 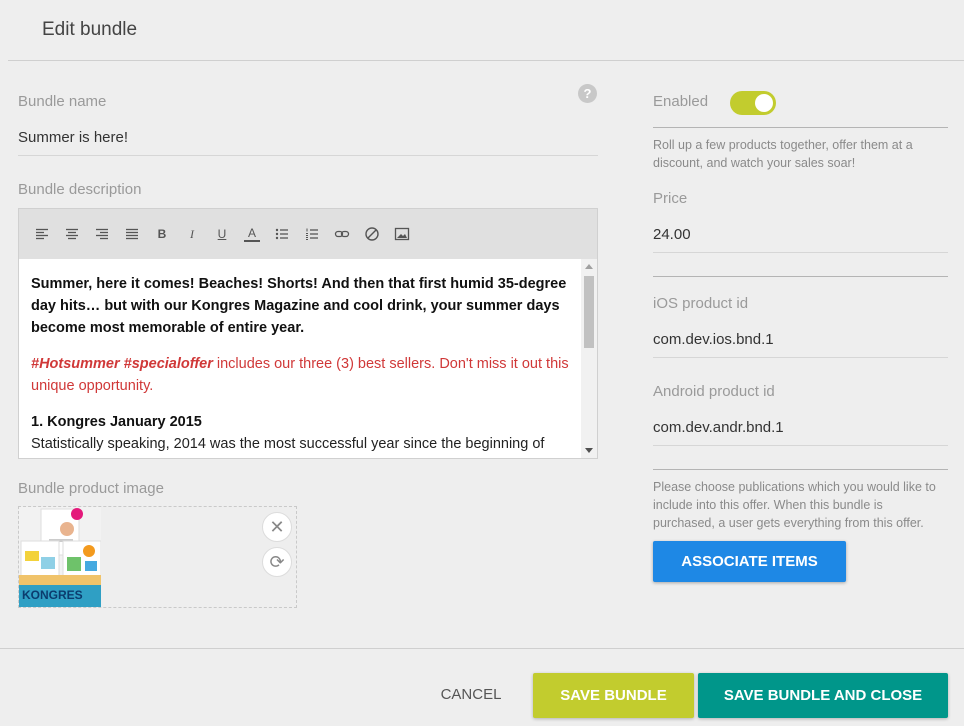 I want to click on font-color-icon: A, so click(x=252, y=234).